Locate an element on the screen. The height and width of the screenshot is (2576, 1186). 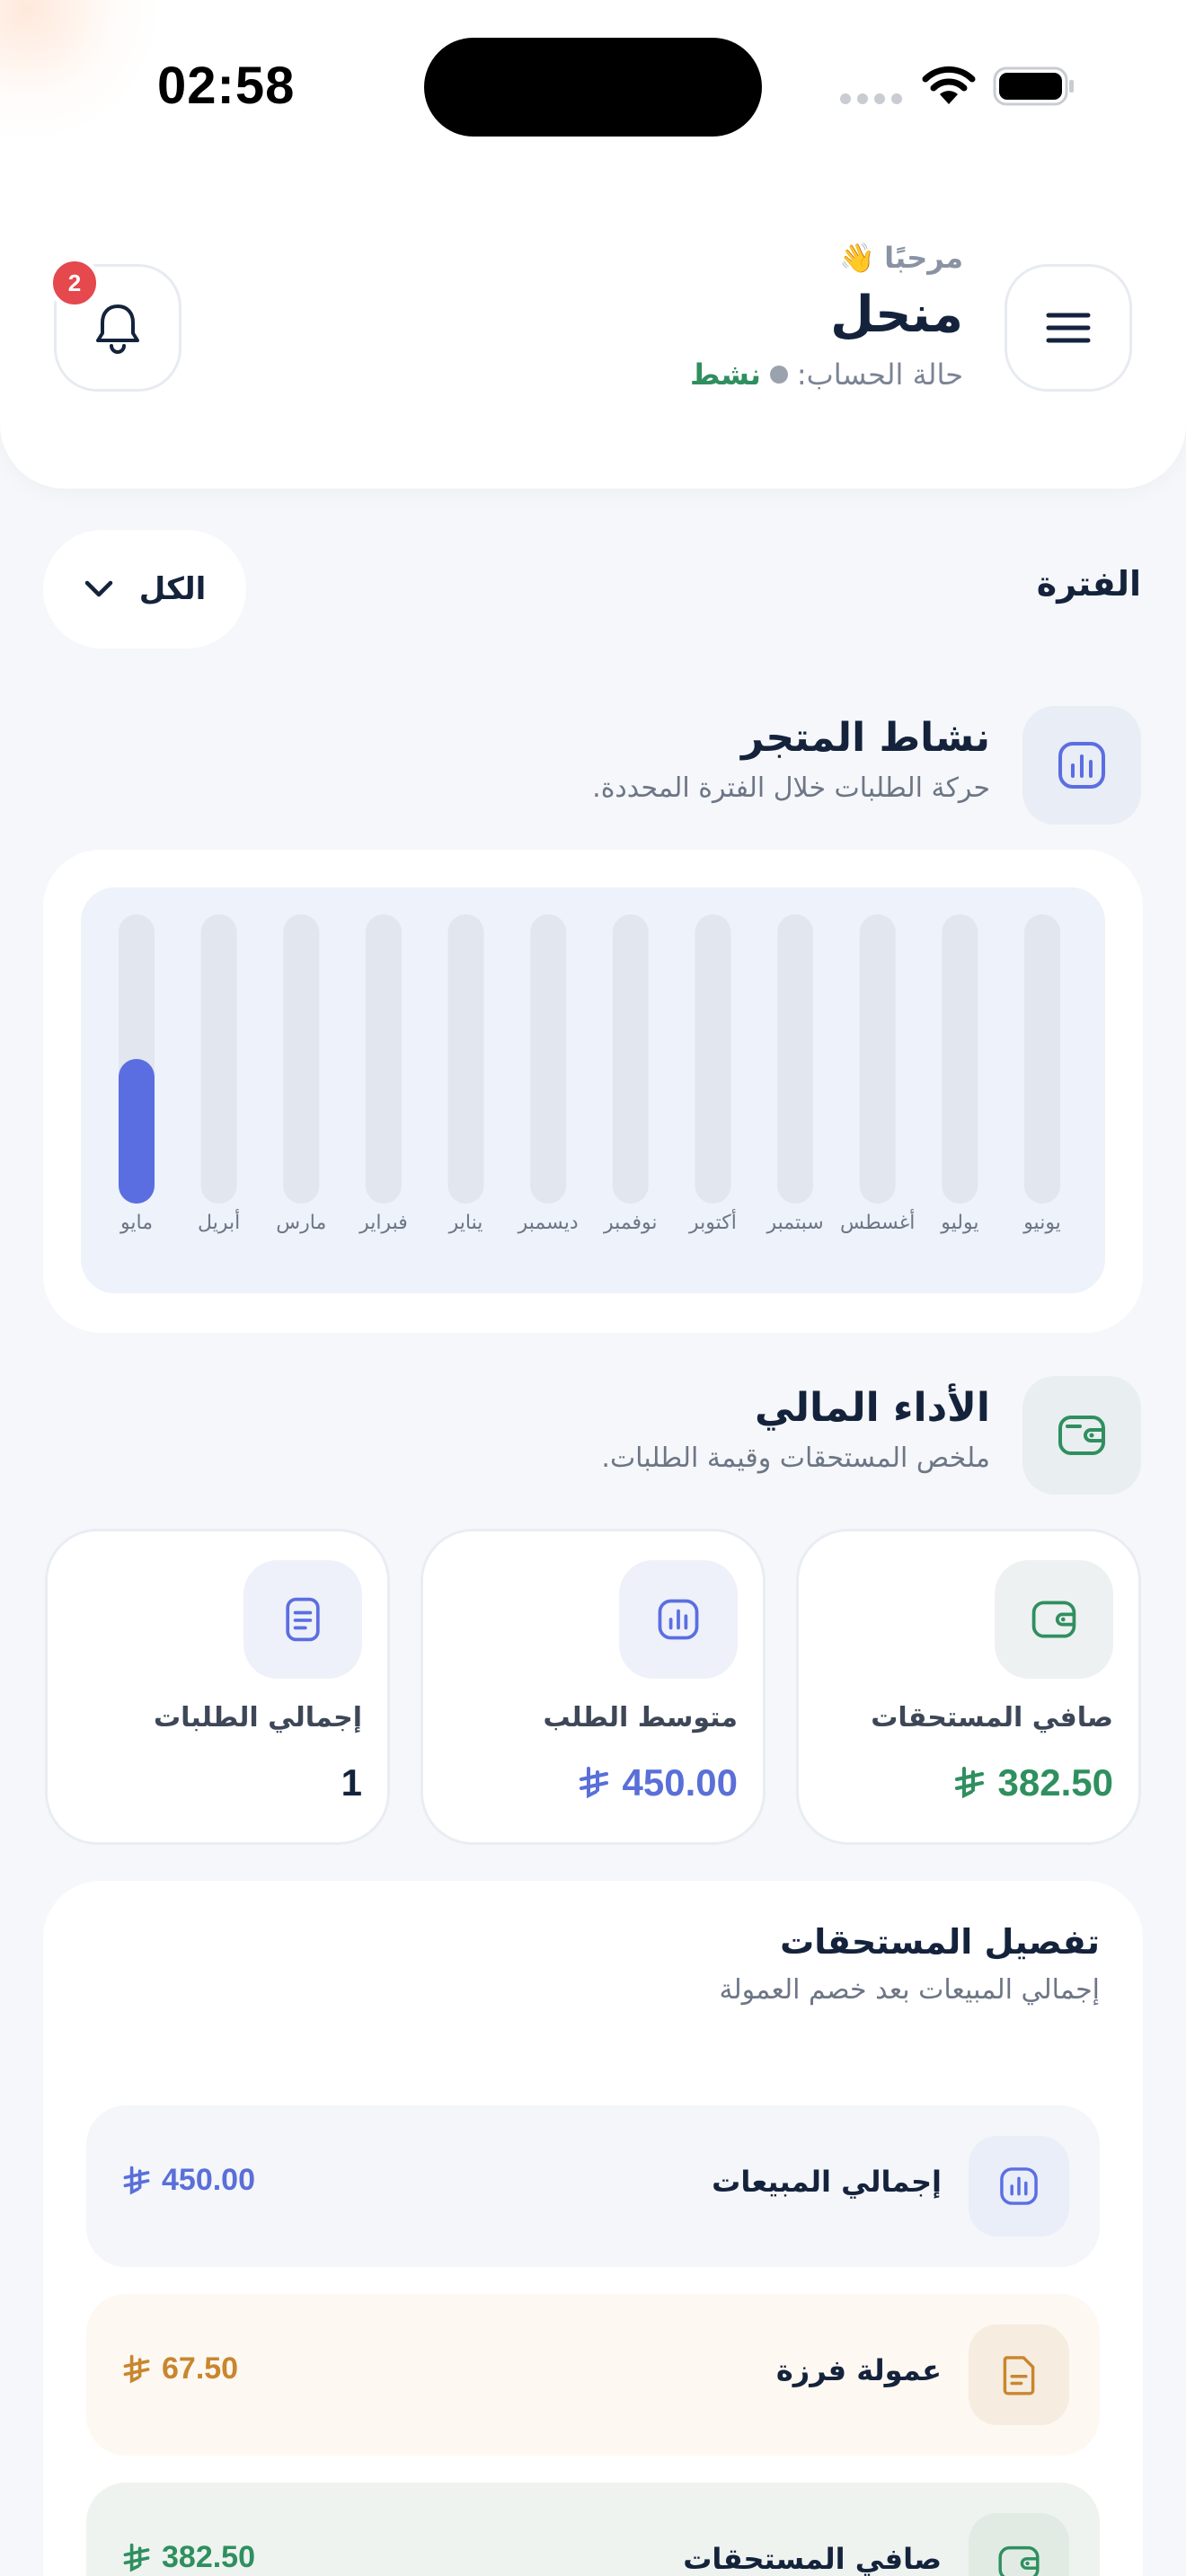
breakdown-title: تفصيل المستحقات is located at coordinates (940, 1942).